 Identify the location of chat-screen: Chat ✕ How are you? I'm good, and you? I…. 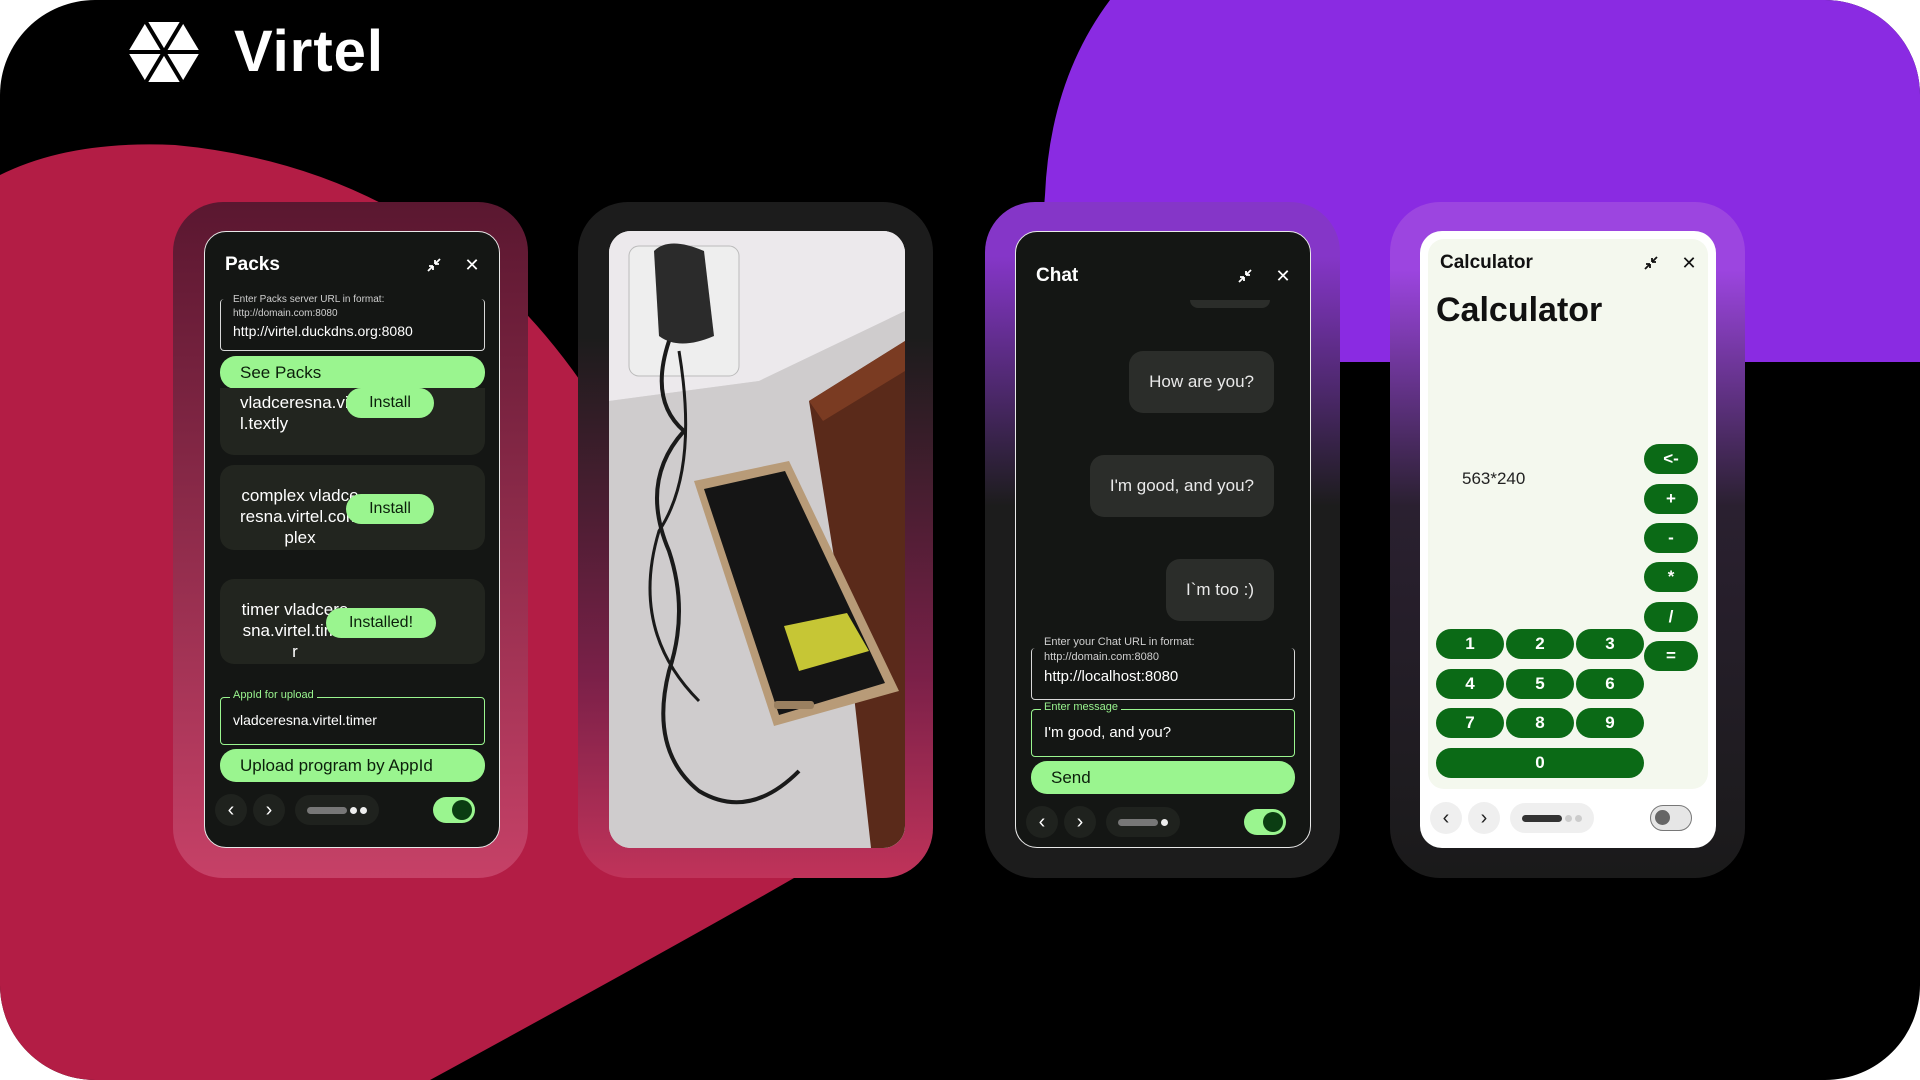
(1163, 539).